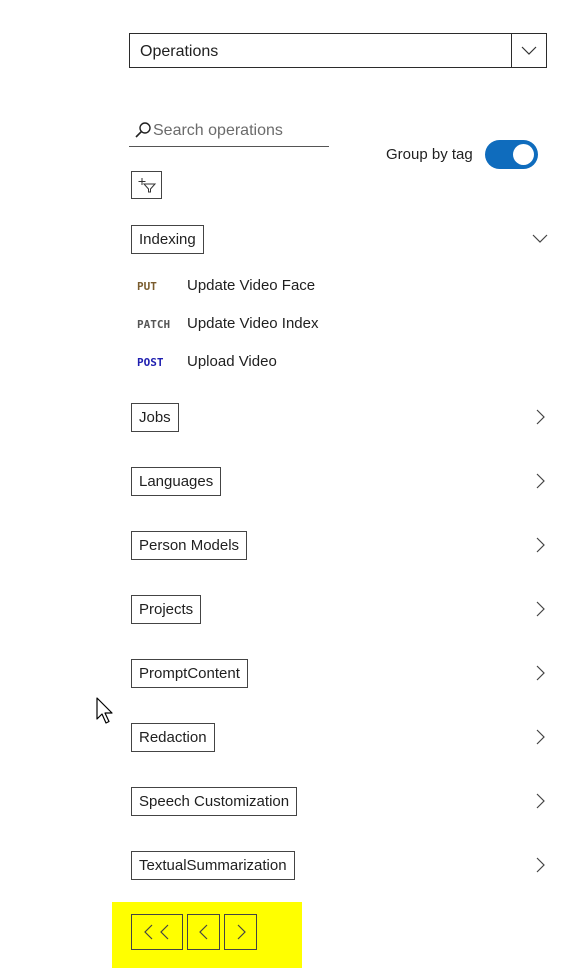 The image size is (567, 969). What do you see at coordinates (214, 801) in the screenshot?
I see `tag-speech-customization: Speech Customization` at bounding box center [214, 801].